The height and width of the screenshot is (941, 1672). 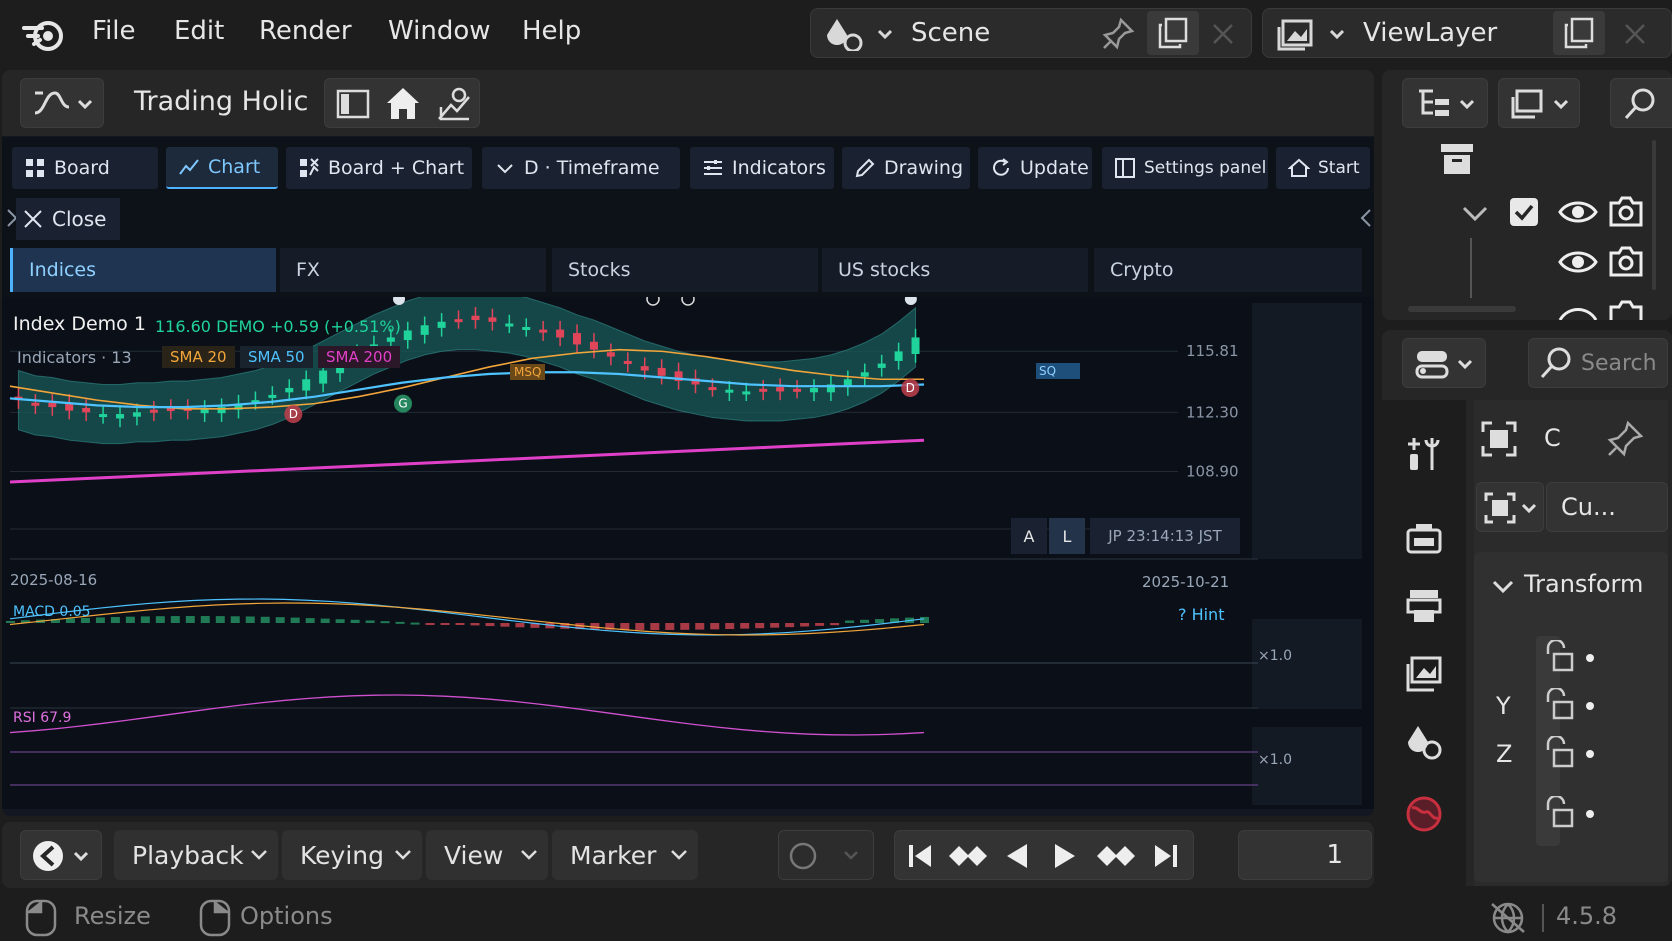 I want to click on editor-type-button, so click(x=62, y=103).